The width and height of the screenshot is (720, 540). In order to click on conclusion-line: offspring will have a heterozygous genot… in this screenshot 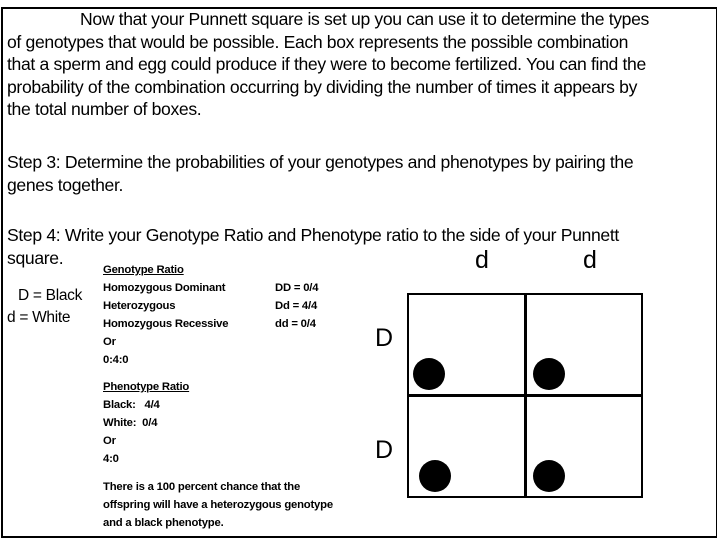, I will do `click(218, 505)`.